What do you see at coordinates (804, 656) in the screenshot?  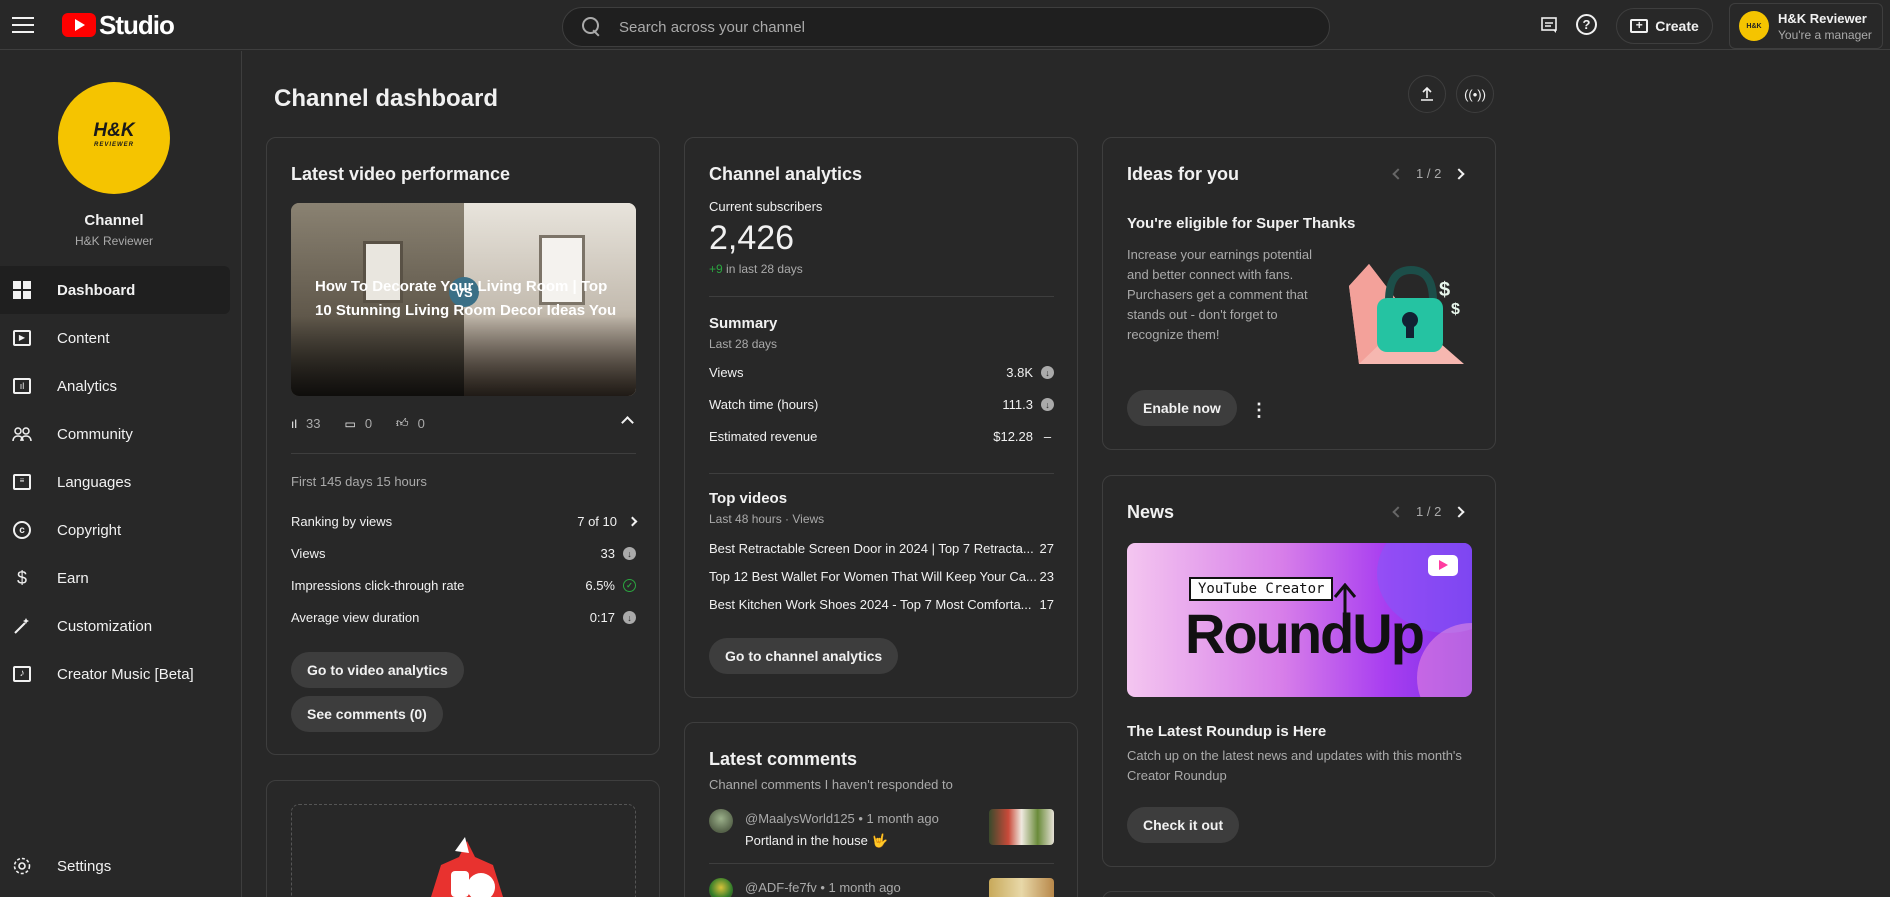 I see `channel-analytics-button: Go to channel analytics` at bounding box center [804, 656].